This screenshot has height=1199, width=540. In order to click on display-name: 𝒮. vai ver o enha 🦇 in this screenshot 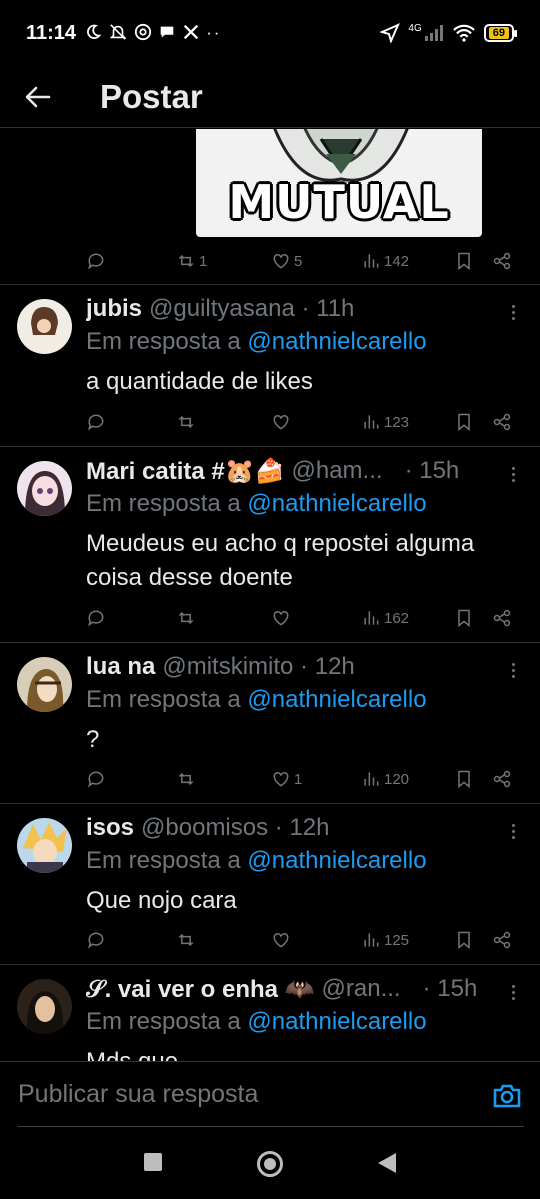, I will do `click(200, 989)`.